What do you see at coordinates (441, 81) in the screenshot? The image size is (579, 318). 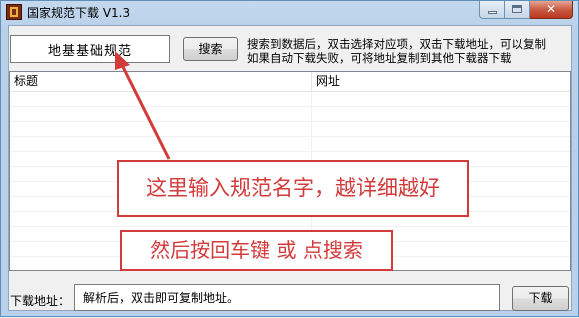 I see `column-header-url: 网址` at bounding box center [441, 81].